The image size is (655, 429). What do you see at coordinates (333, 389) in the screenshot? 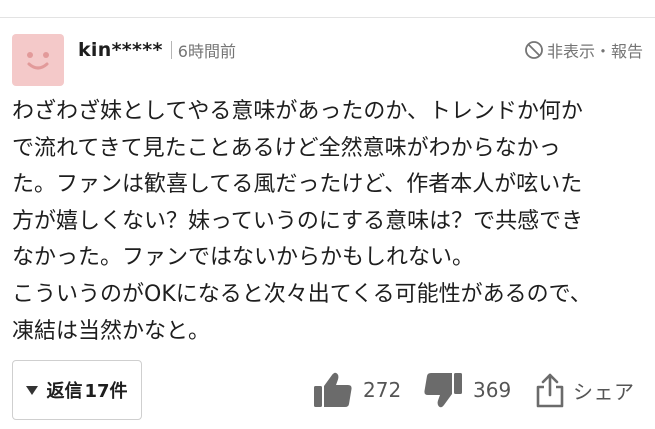
I see `thumbs-up-icon` at bounding box center [333, 389].